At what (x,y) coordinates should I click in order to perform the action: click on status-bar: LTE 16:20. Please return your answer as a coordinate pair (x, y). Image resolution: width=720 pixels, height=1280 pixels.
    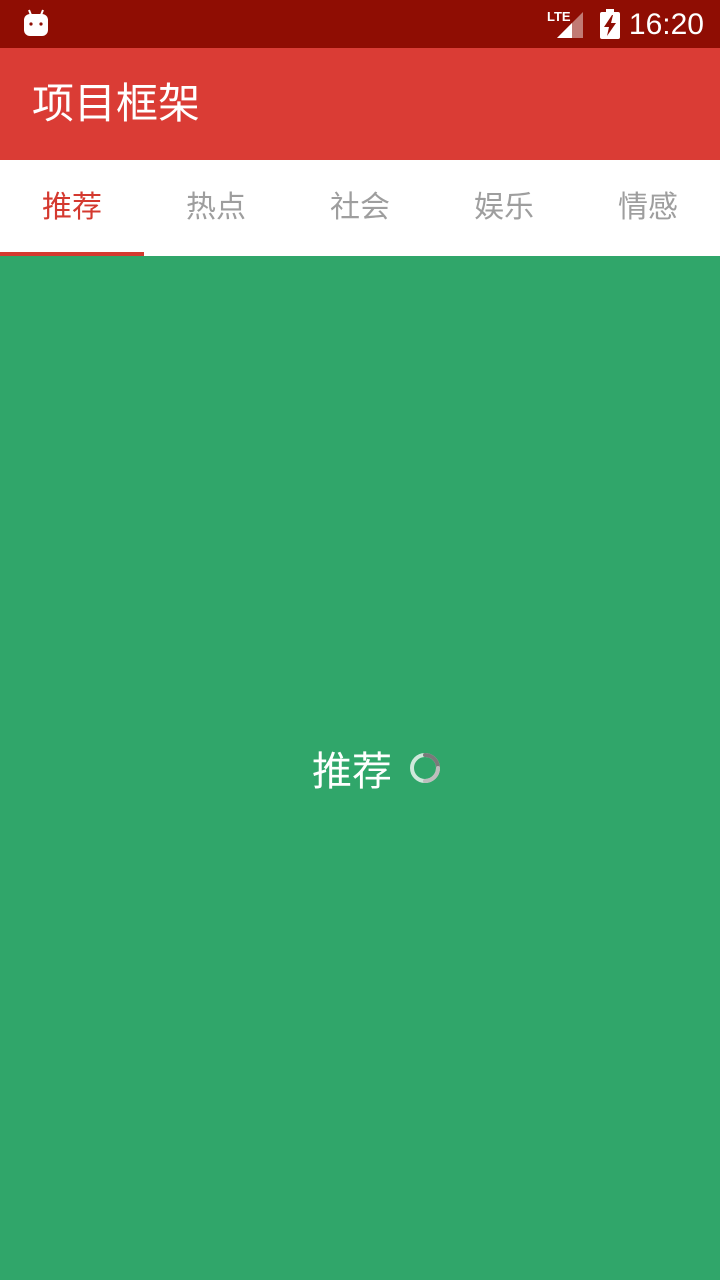
    Looking at the image, I should click on (360, 24).